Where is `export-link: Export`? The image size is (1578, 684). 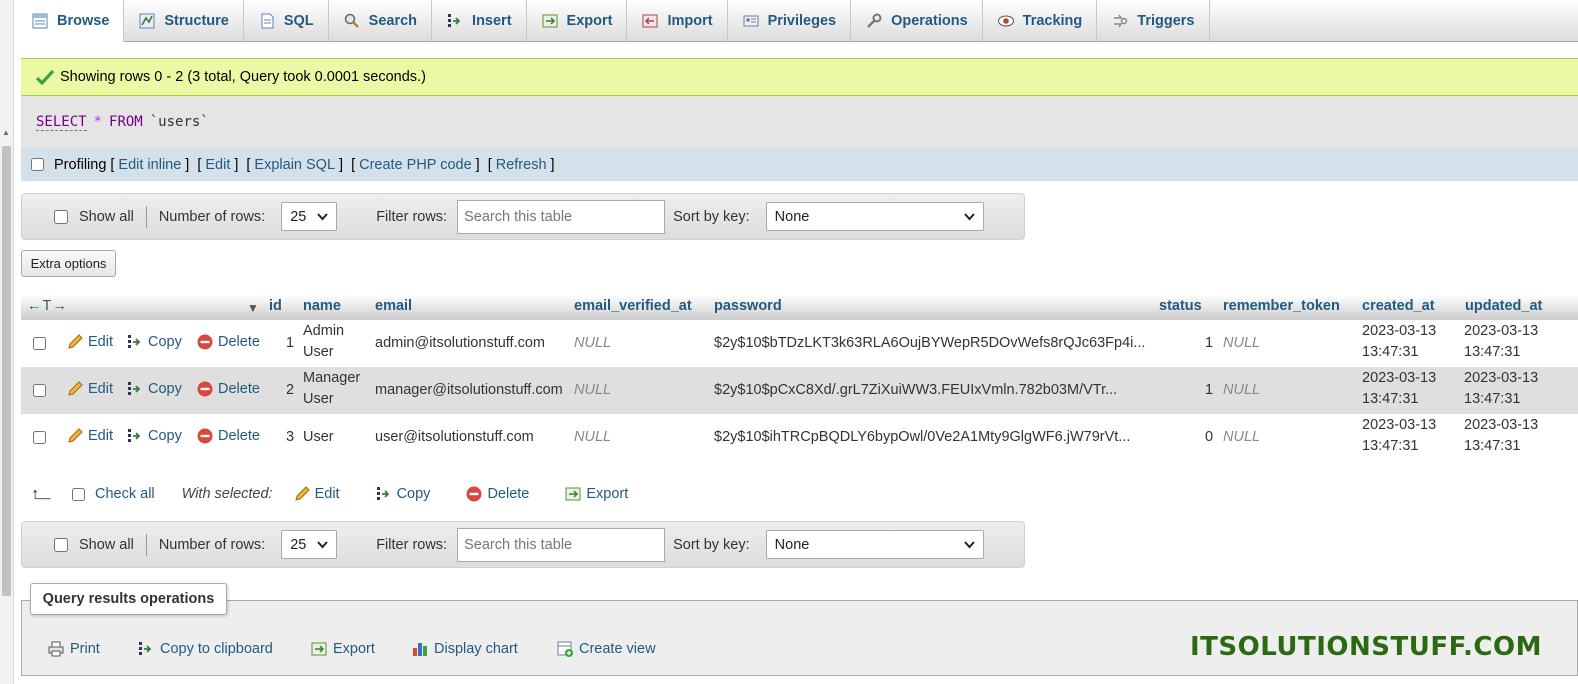
export-link: Export is located at coordinates (342, 649).